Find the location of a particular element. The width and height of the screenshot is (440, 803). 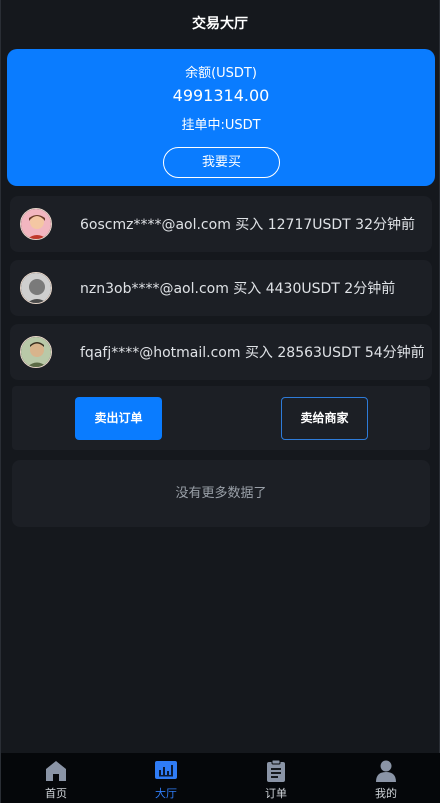

hall-icon is located at coordinates (166, 770).